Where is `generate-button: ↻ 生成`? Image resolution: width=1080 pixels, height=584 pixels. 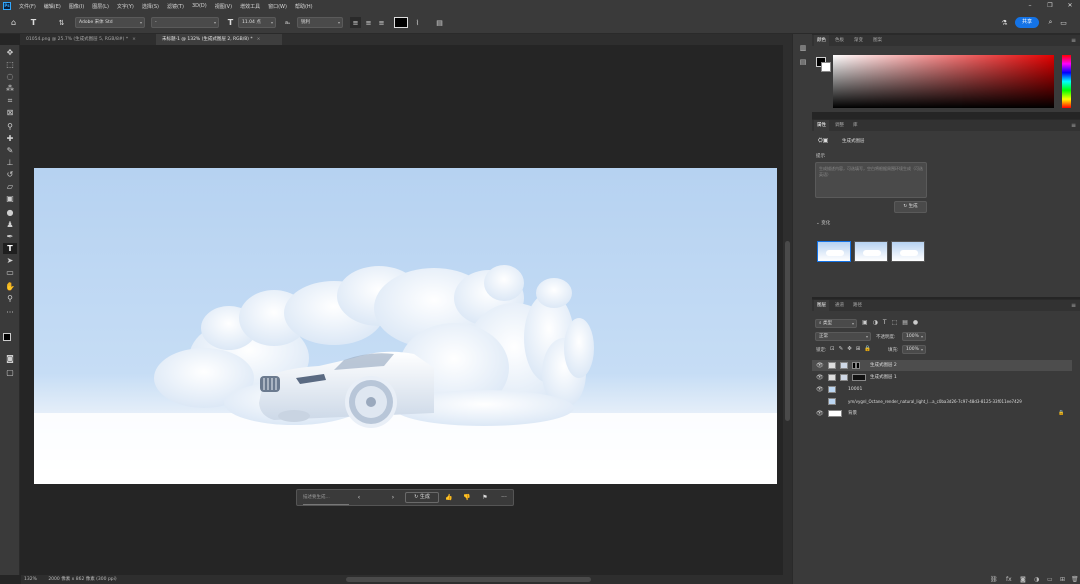 generate-button: ↻ 生成 is located at coordinates (422, 497).